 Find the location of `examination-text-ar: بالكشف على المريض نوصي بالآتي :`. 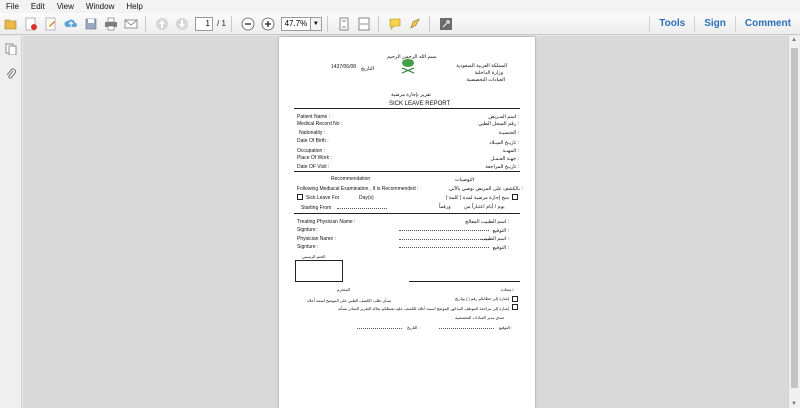

examination-text-ar: بالكشف على المريض نوصي بالآتي : is located at coordinates (486, 189).